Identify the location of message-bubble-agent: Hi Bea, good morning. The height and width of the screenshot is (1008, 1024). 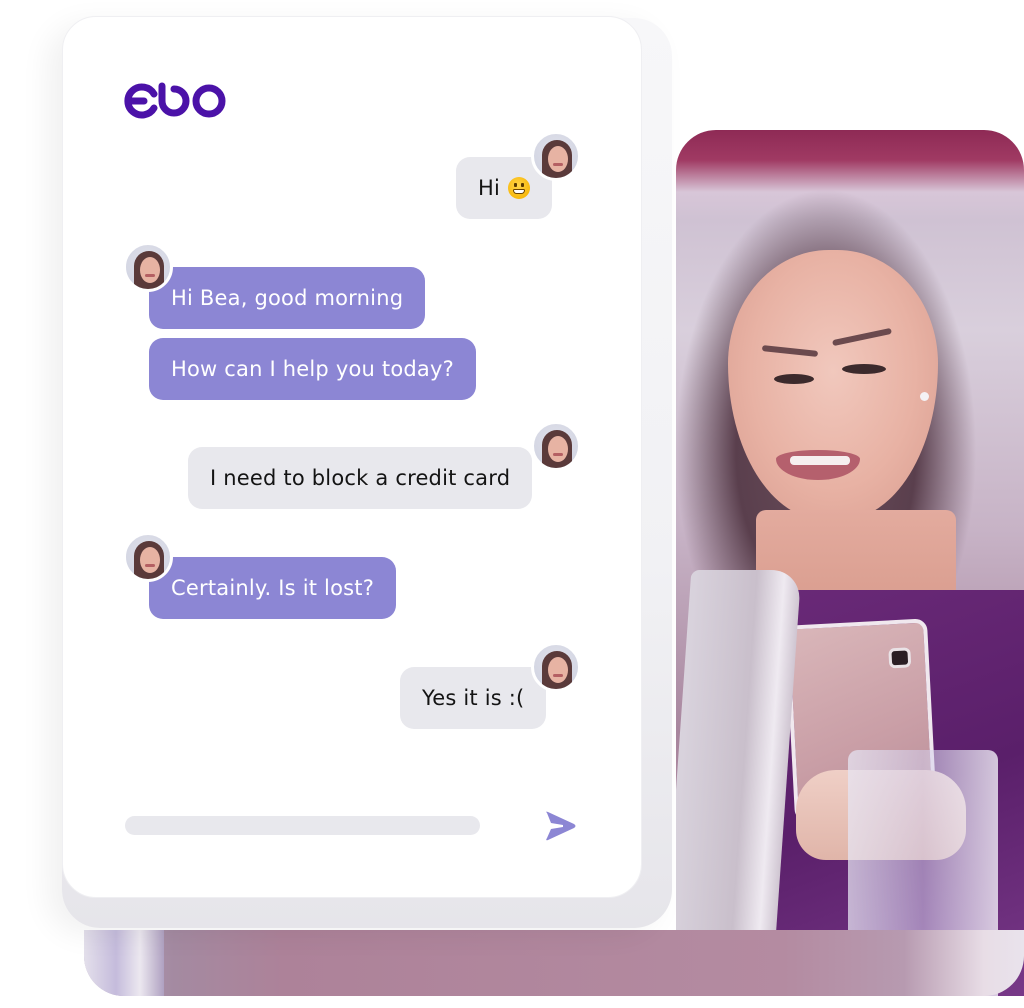
(287, 298).